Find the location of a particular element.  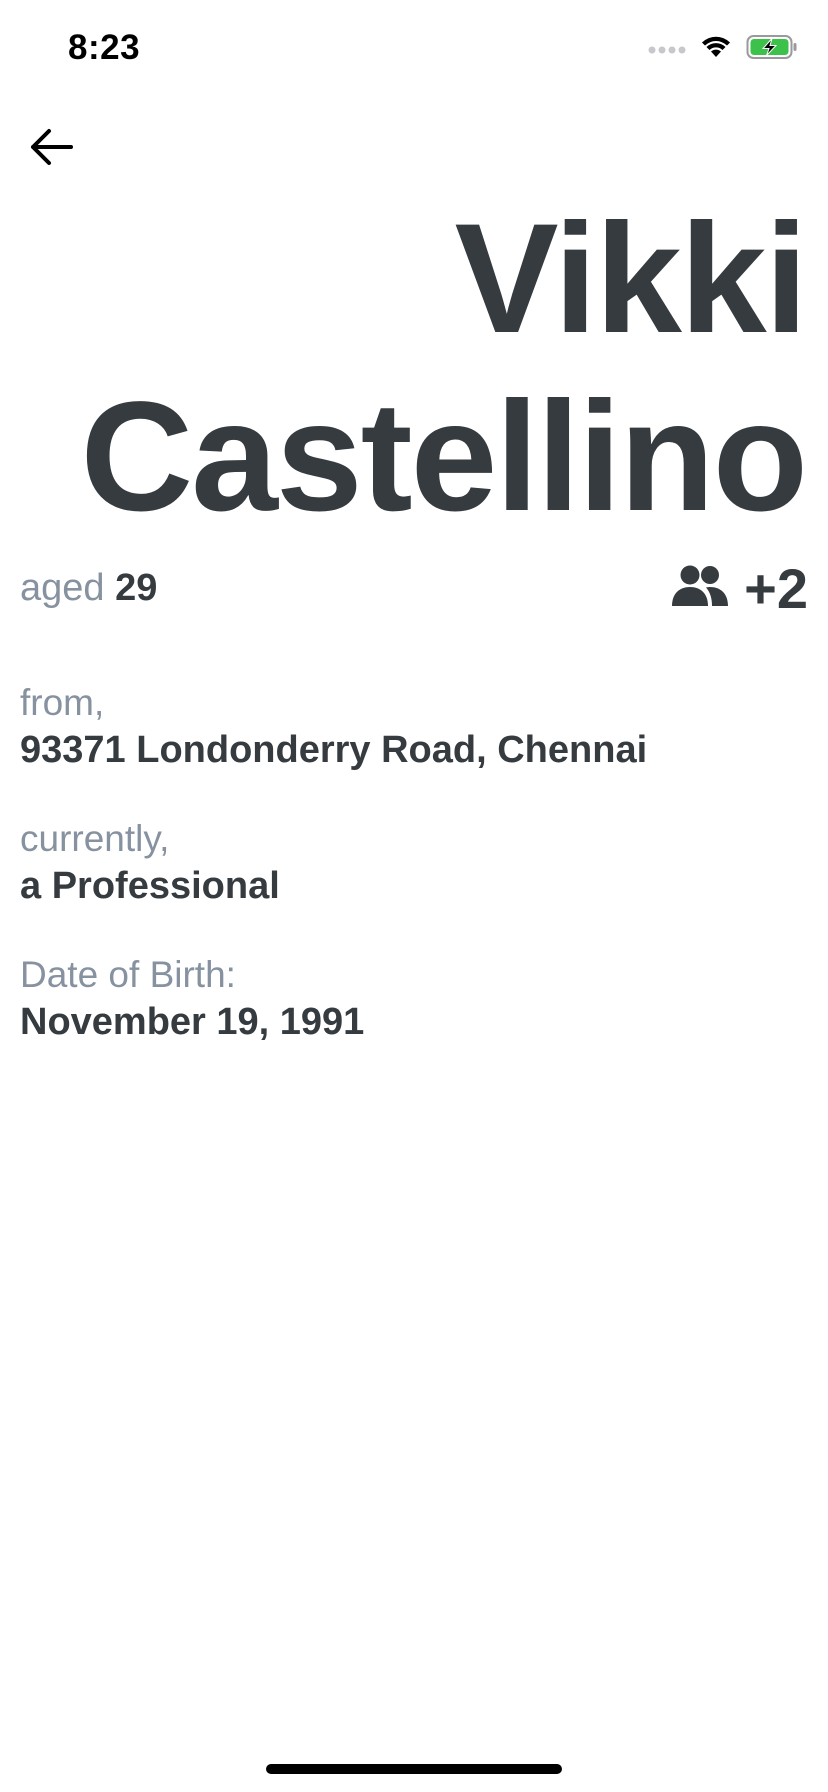

from-label: from, is located at coordinates (62, 702).